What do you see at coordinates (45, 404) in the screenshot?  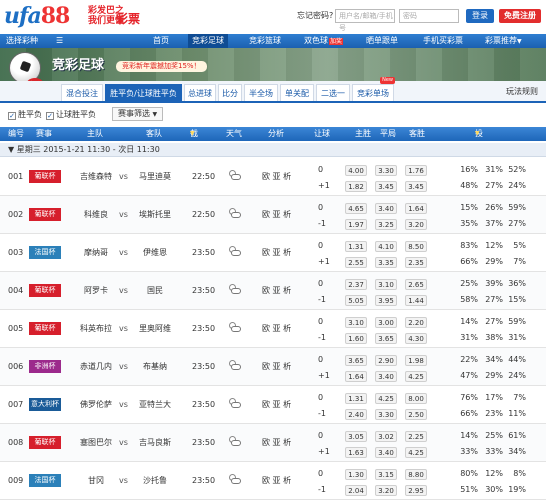 I see `league-badge: 意大利杯` at bounding box center [45, 404].